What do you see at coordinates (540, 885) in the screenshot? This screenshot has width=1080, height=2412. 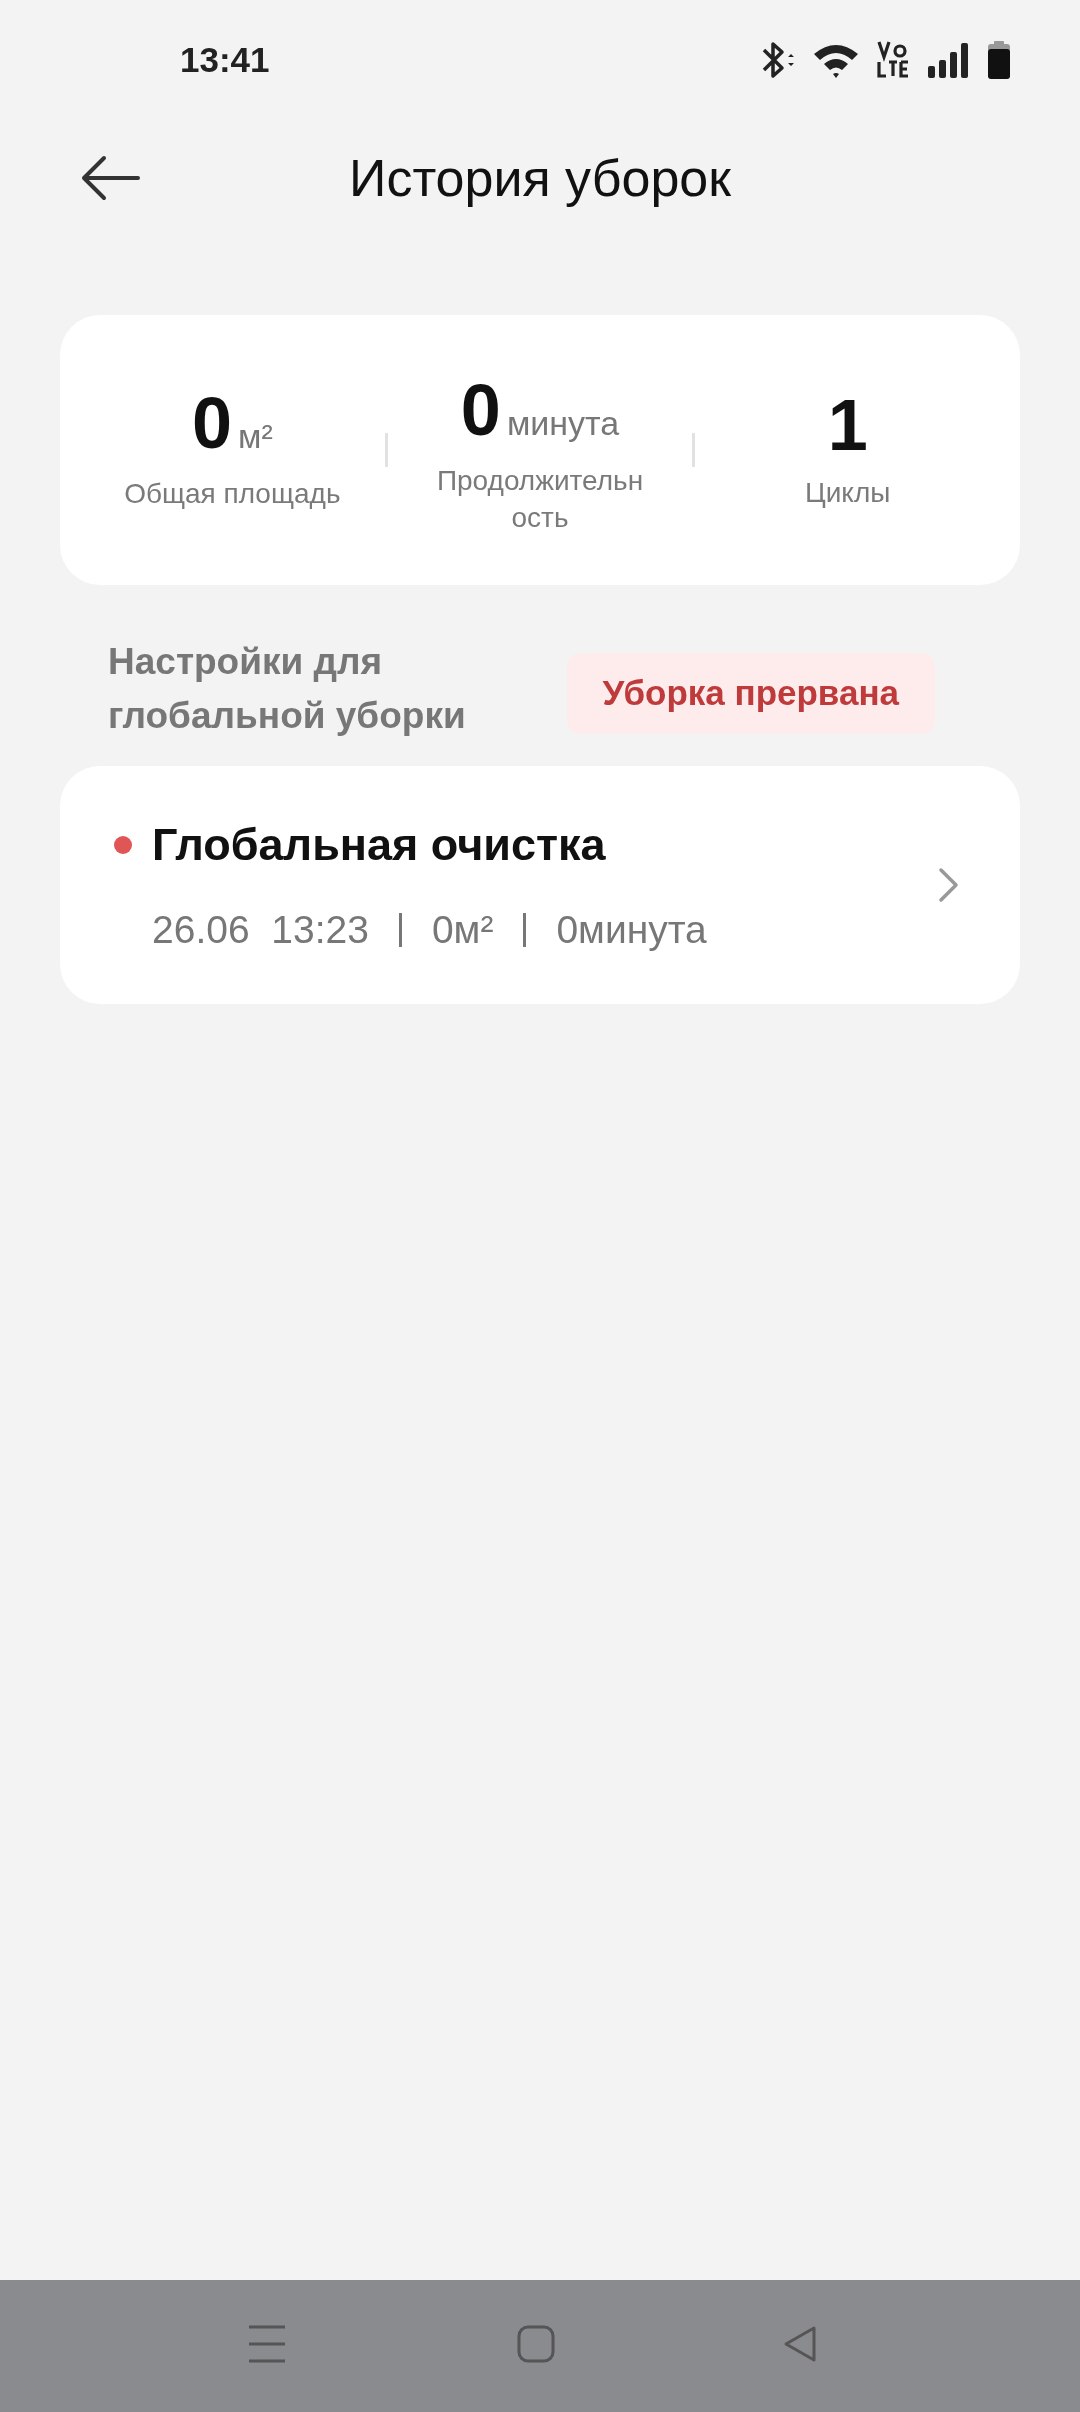 I see `session-card: Глобальная очистка 26.06 13:23 0м² 0минута` at bounding box center [540, 885].